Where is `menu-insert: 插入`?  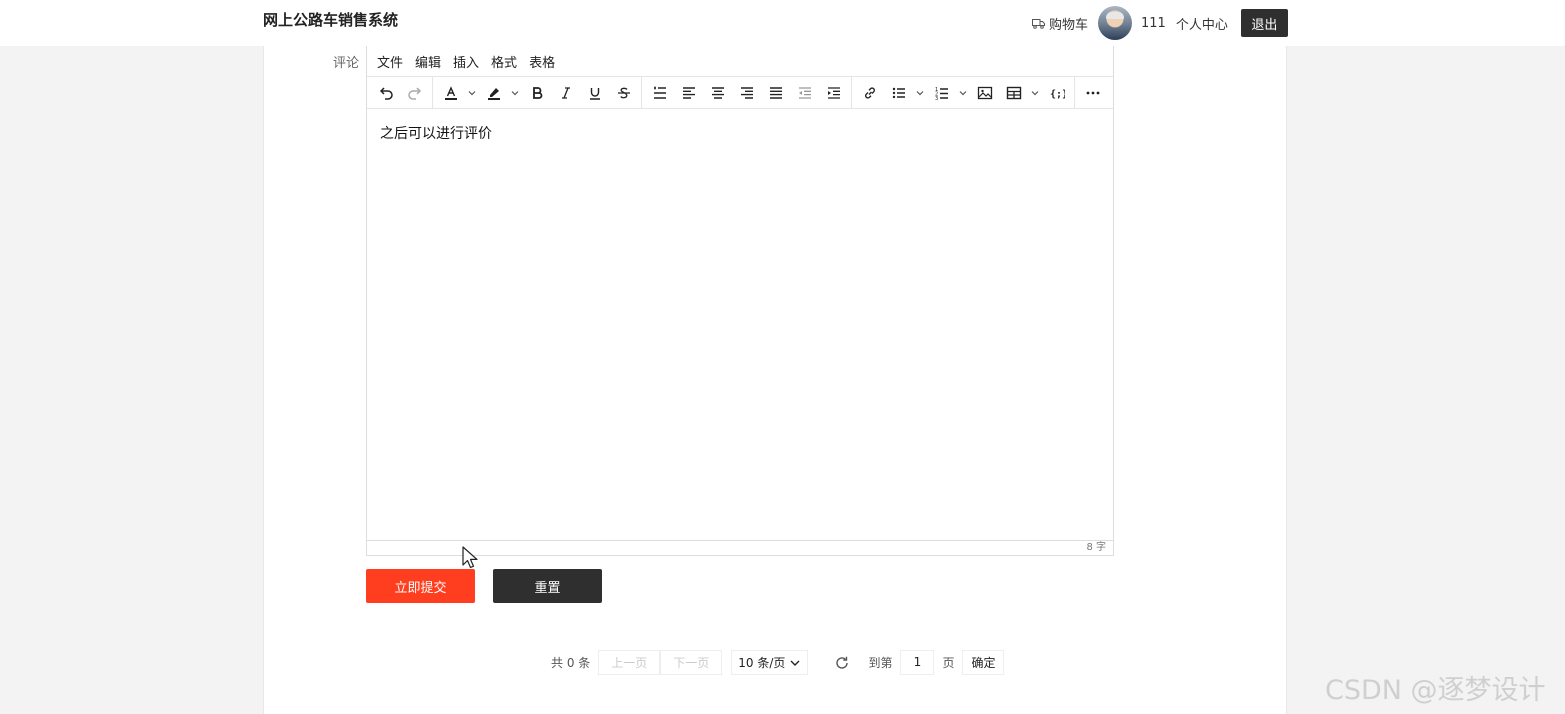 menu-insert: 插入 is located at coordinates (466, 61).